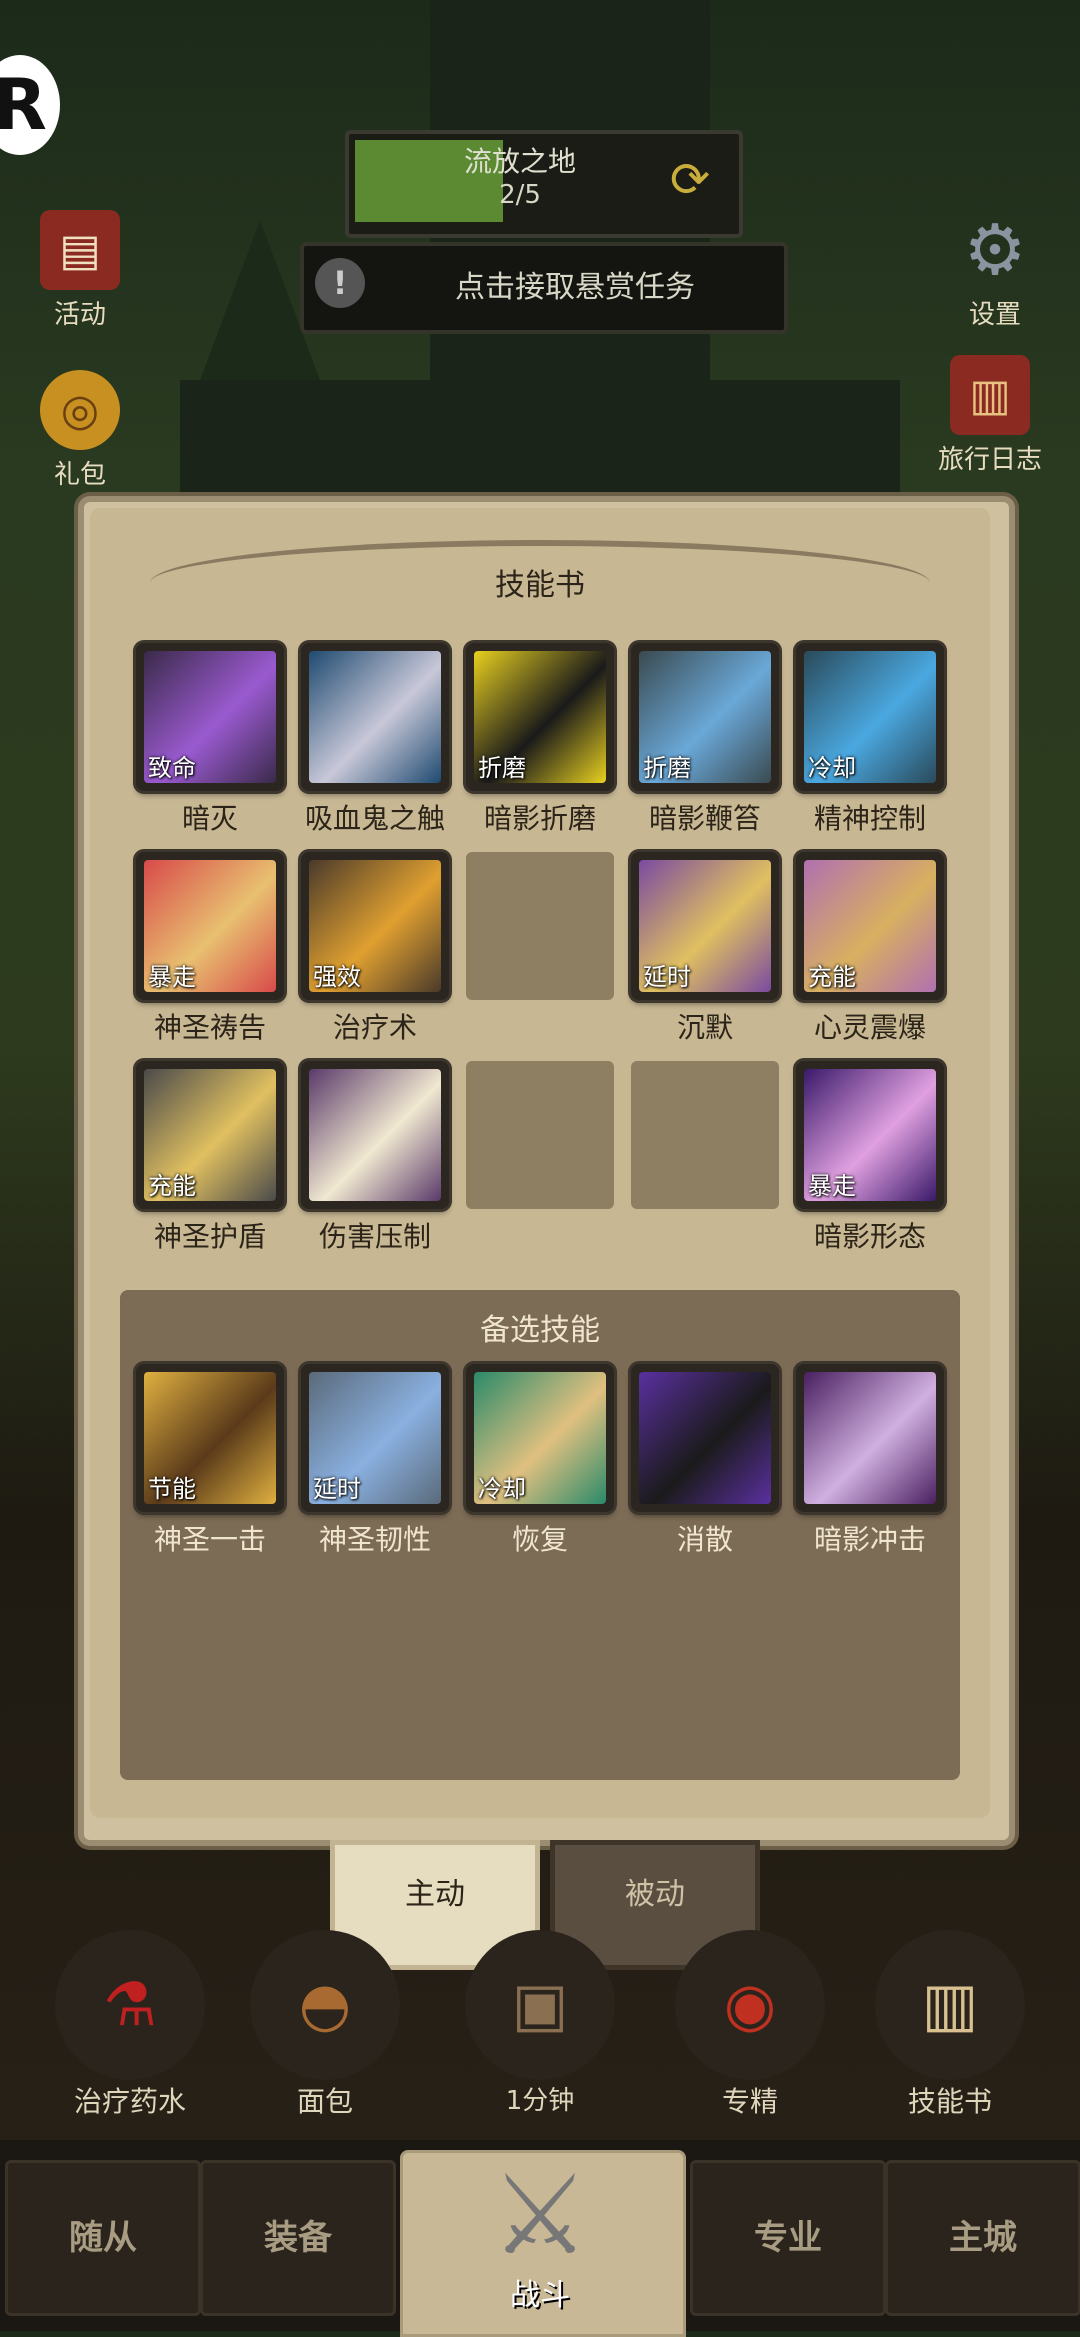 Image resolution: width=1080 pixels, height=2337 pixels. What do you see at coordinates (704, 1027) in the screenshot?
I see `skill-name: 沉默` at bounding box center [704, 1027].